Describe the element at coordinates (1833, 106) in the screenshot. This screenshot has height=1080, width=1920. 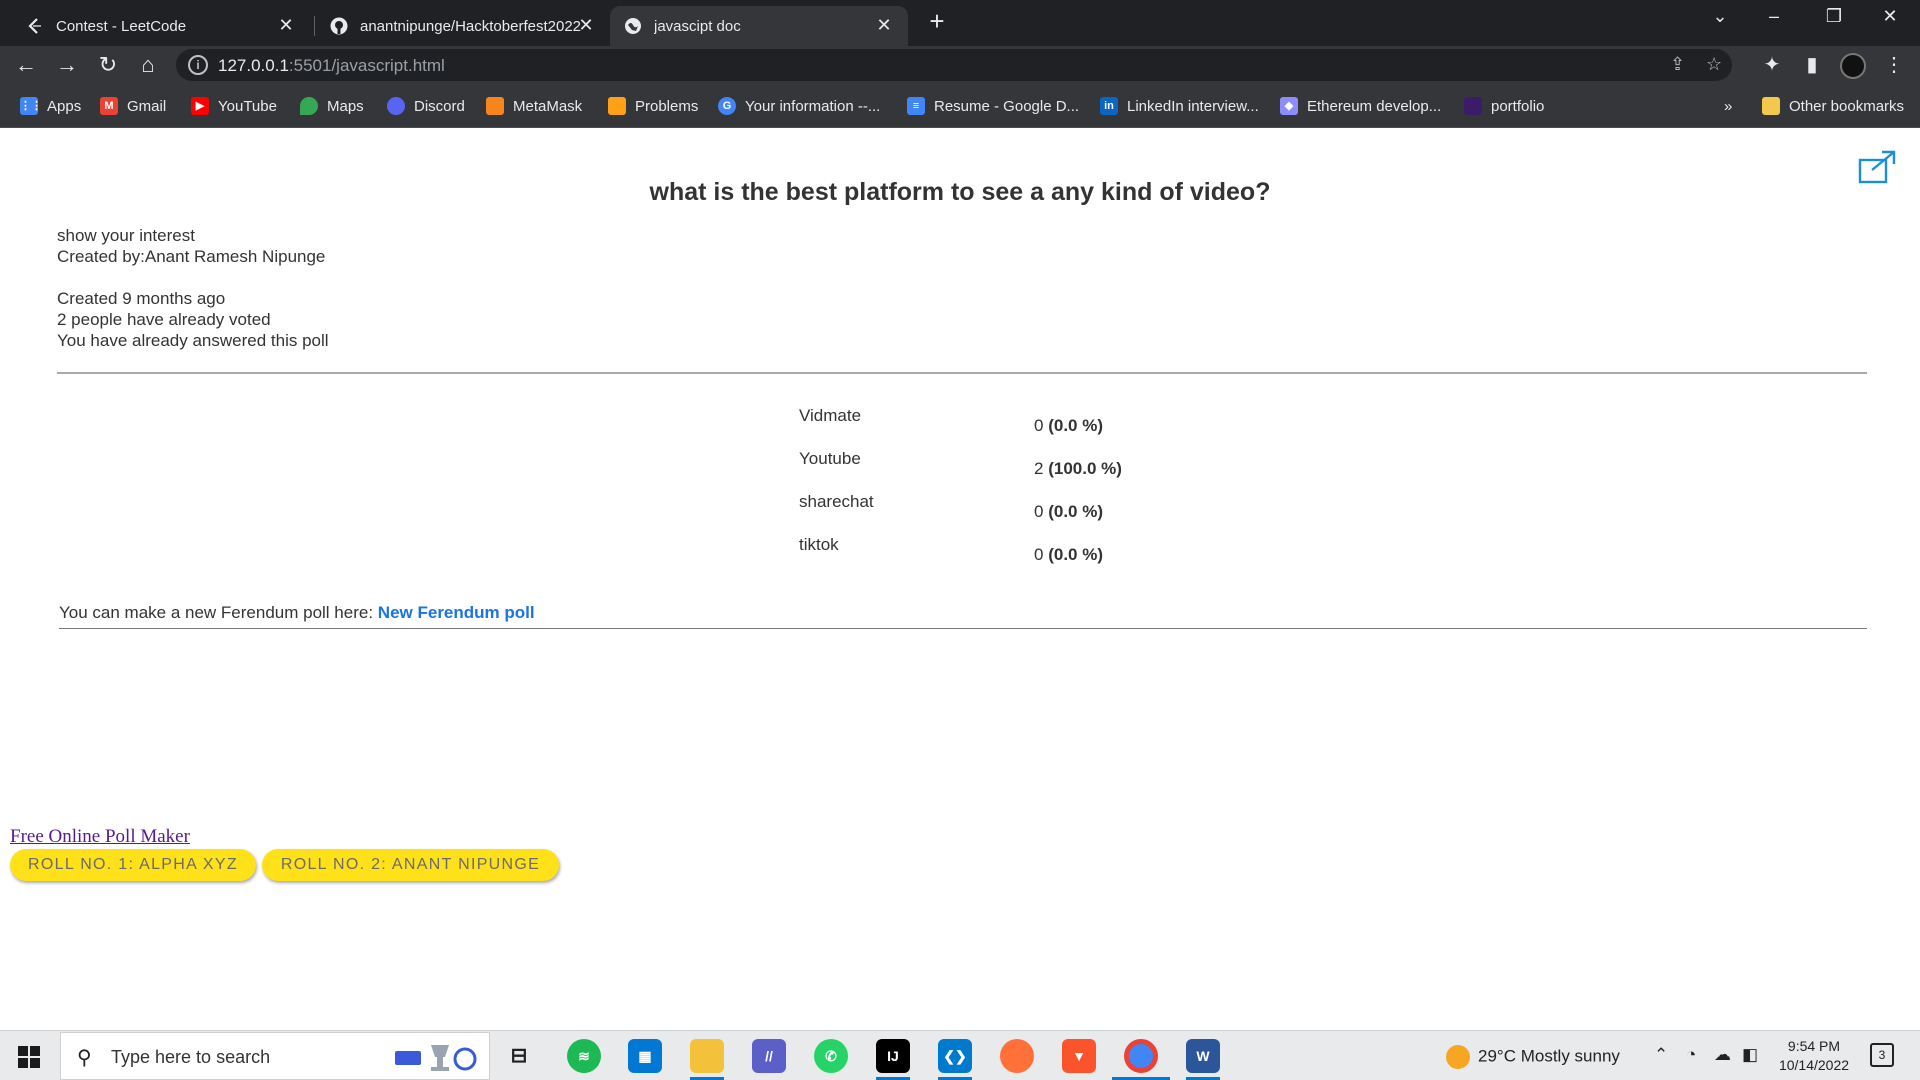
I see `other-bookmarks: Other bookmarks` at that location.